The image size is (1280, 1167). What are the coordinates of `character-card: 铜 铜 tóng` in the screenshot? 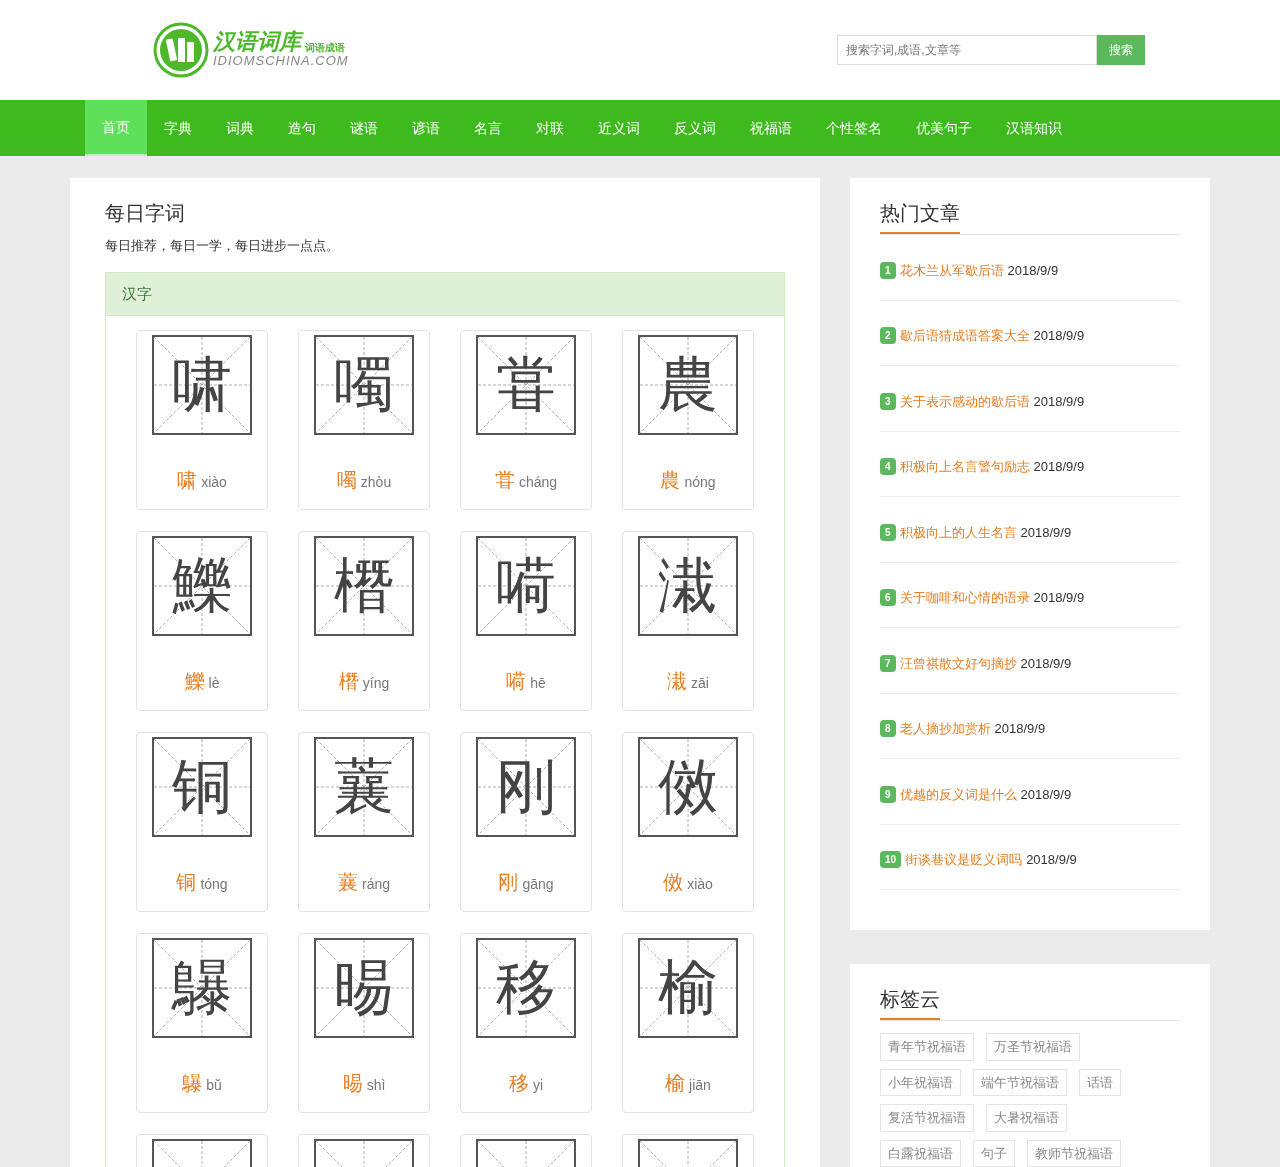 It's located at (202, 822).